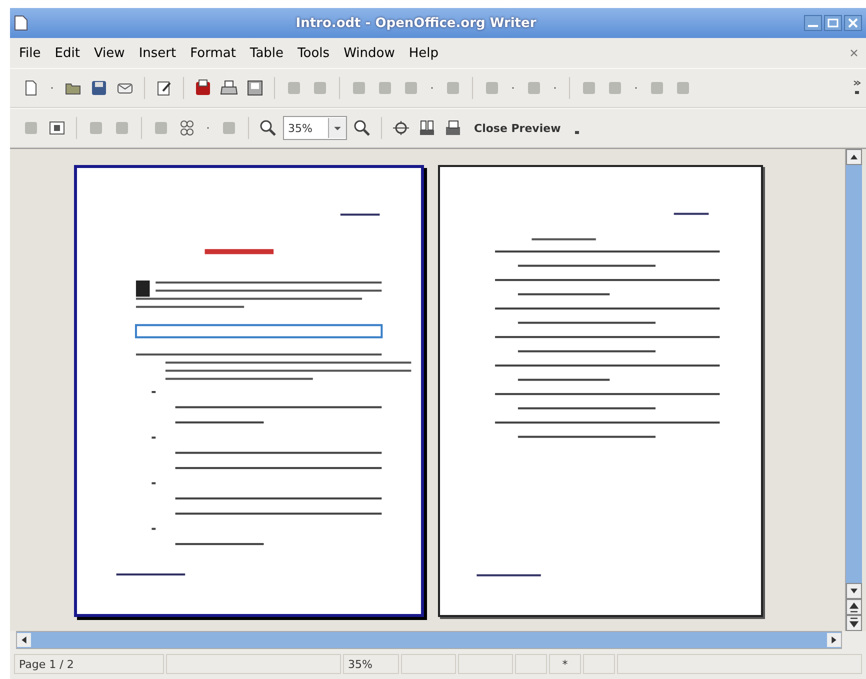  I want to click on menu-item: Window, so click(369, 53).